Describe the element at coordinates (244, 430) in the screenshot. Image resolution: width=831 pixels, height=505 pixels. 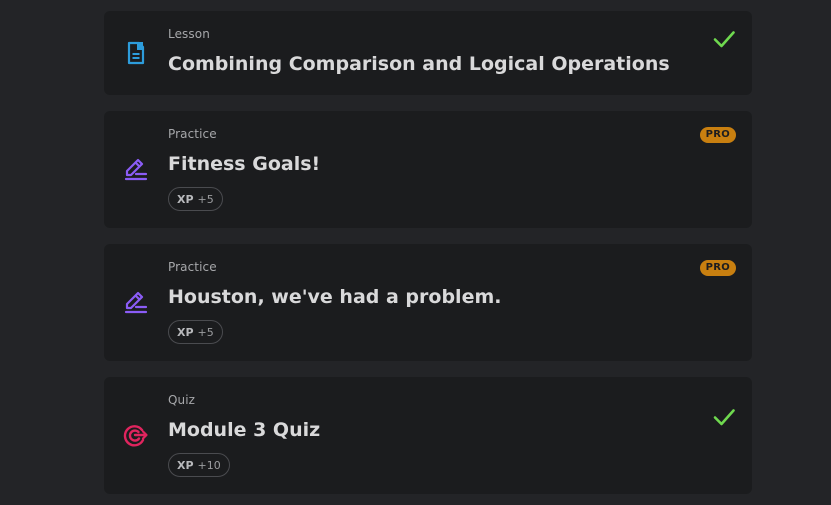
I see `item-title: Module 3 Quiz` at that location.